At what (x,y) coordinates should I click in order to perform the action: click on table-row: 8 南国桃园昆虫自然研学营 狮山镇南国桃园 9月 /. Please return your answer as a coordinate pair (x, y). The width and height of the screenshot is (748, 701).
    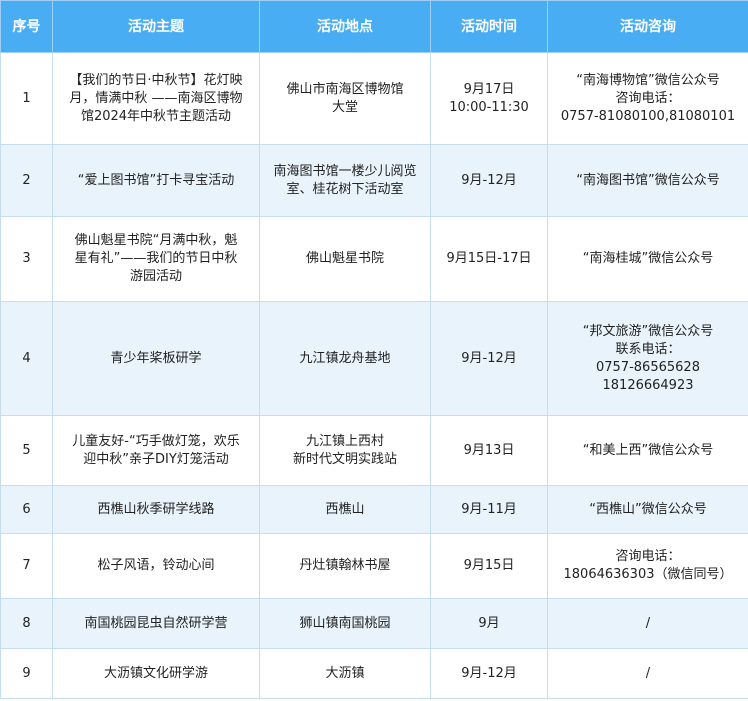
    Looking at the image, I should click on (374, 623).